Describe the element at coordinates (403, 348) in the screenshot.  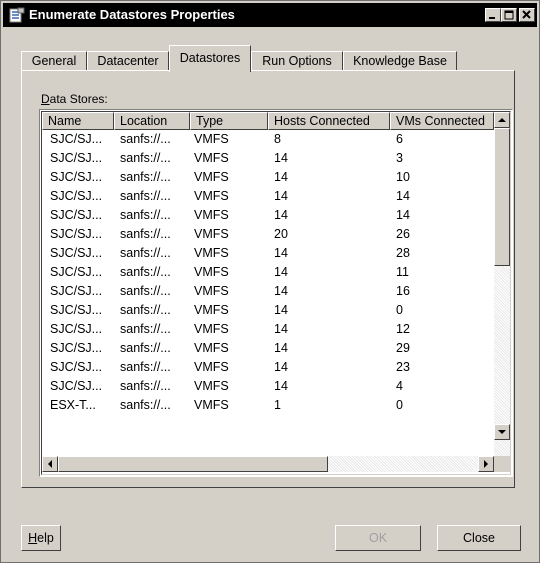
I see `cell-vms-connected: 29` at that location.